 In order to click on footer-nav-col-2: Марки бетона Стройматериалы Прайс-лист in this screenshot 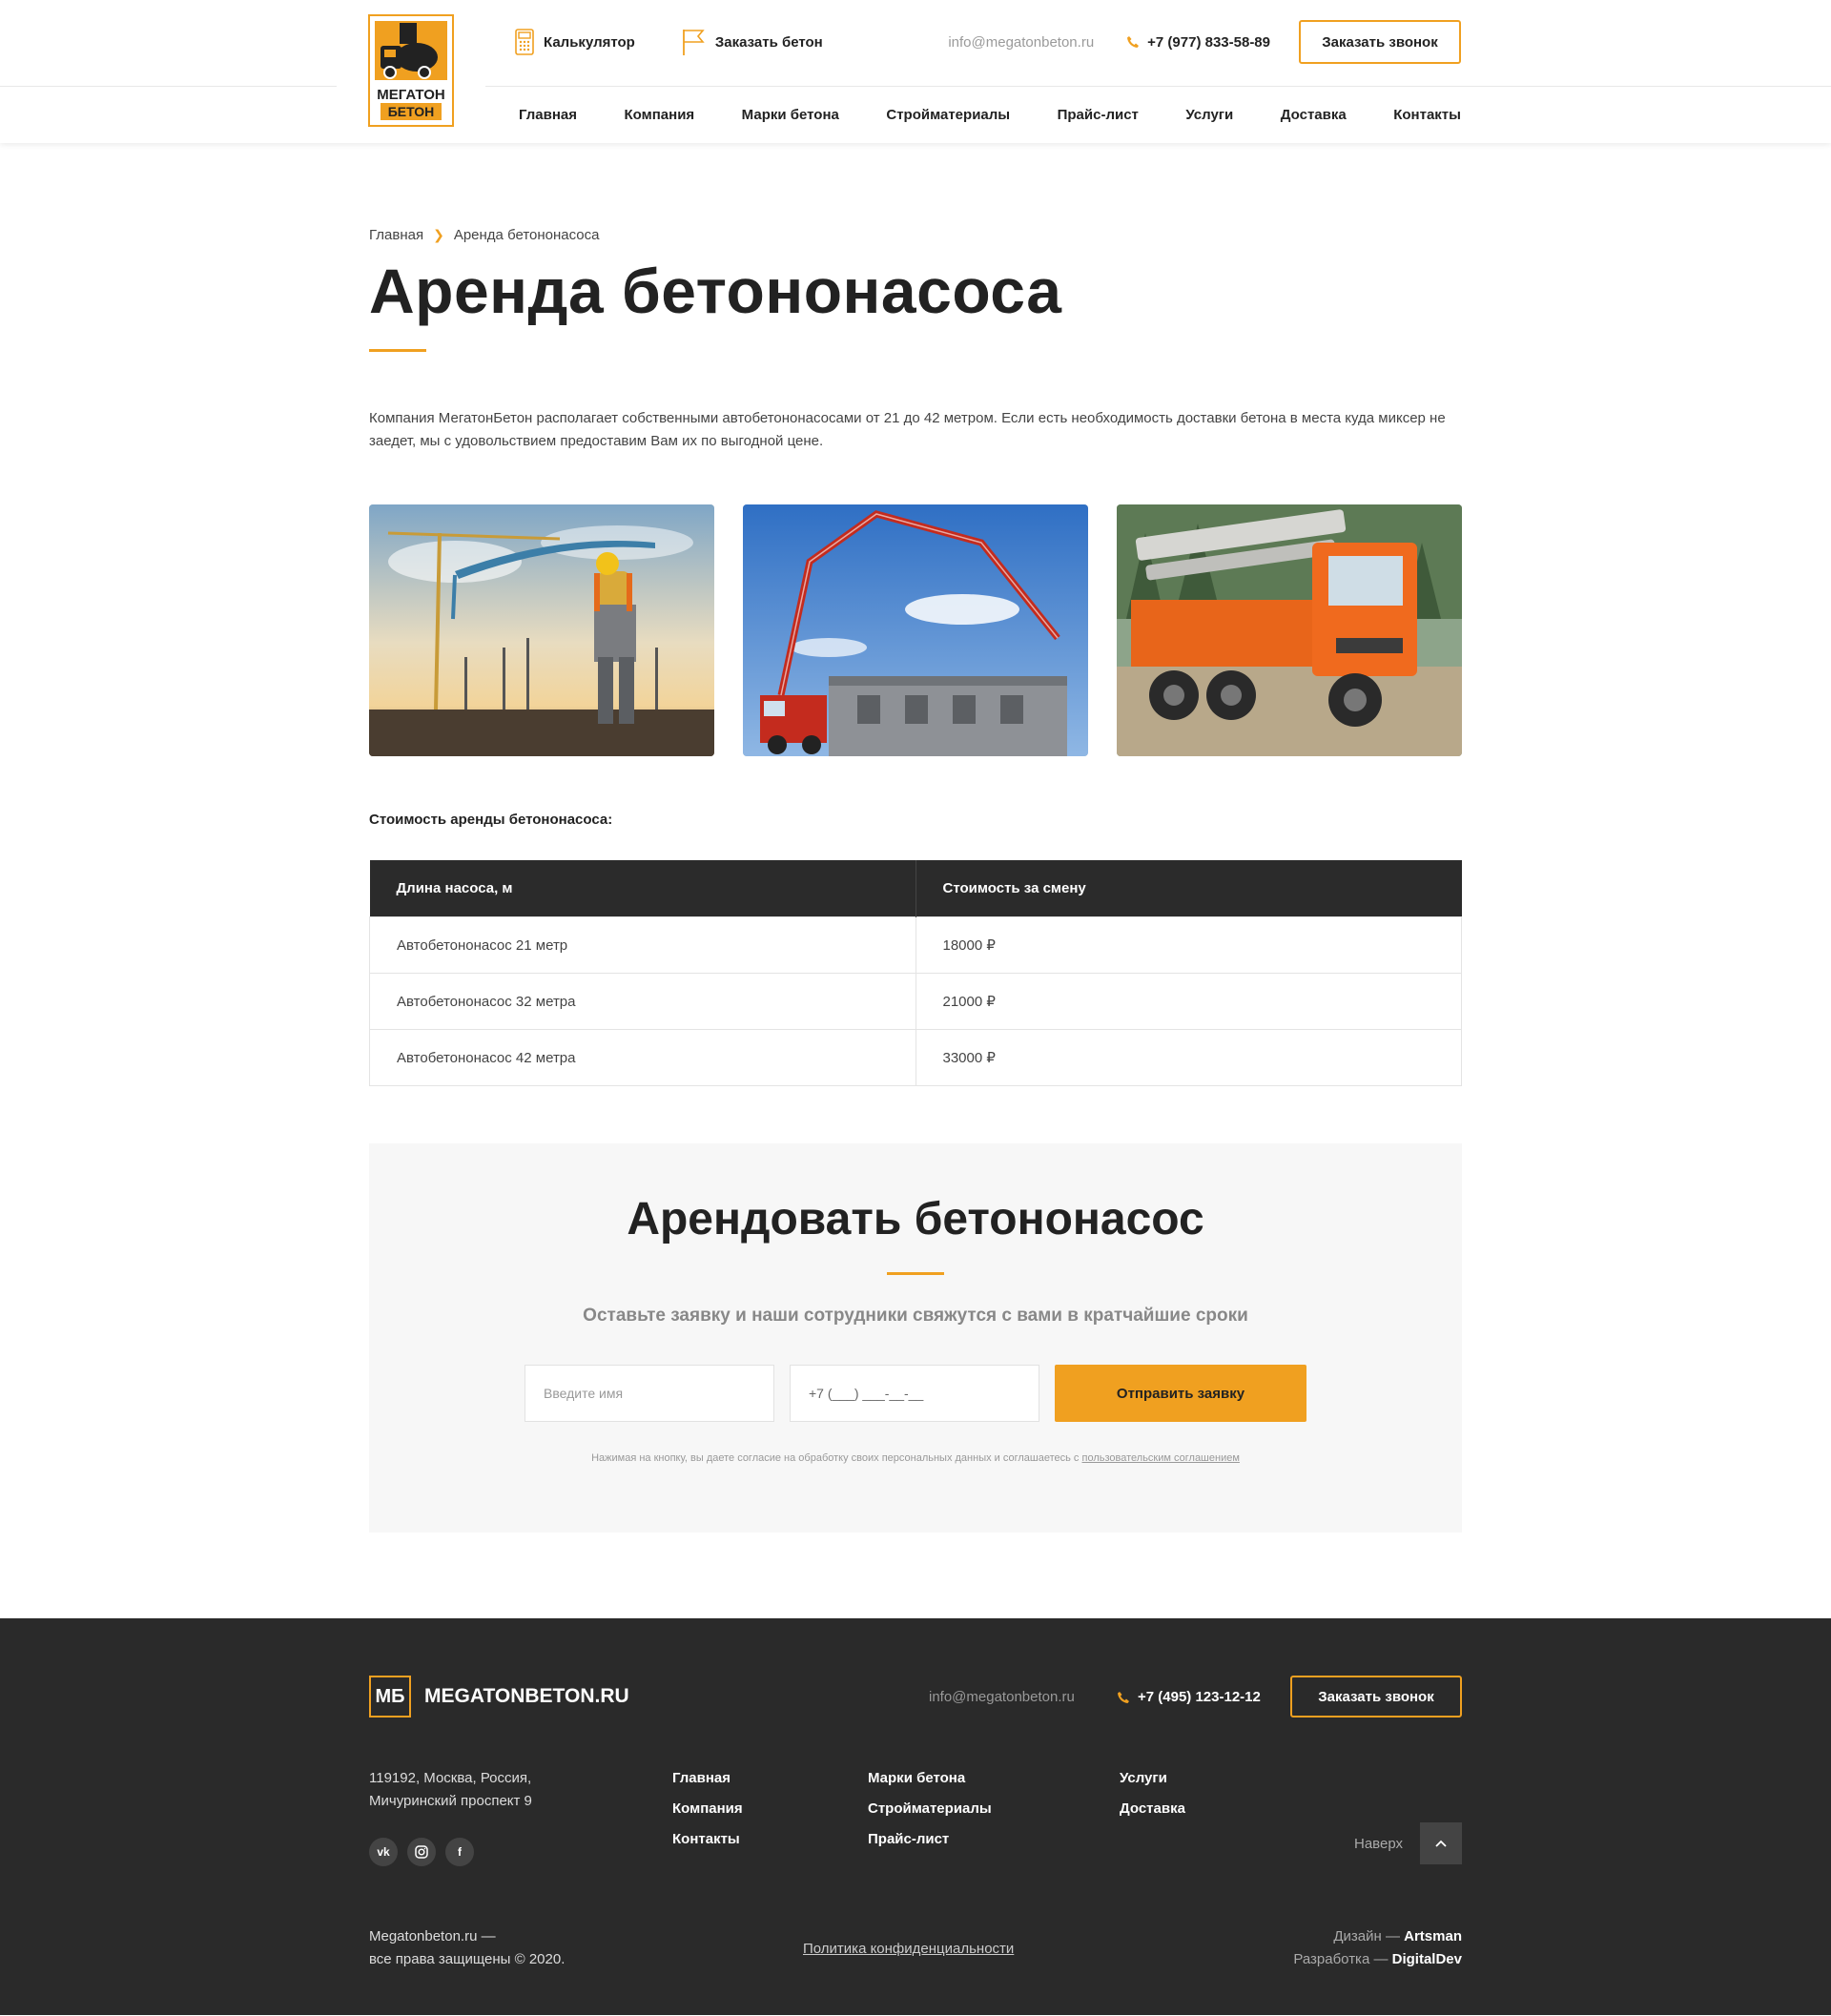, I will do `click(930, 1813)`.